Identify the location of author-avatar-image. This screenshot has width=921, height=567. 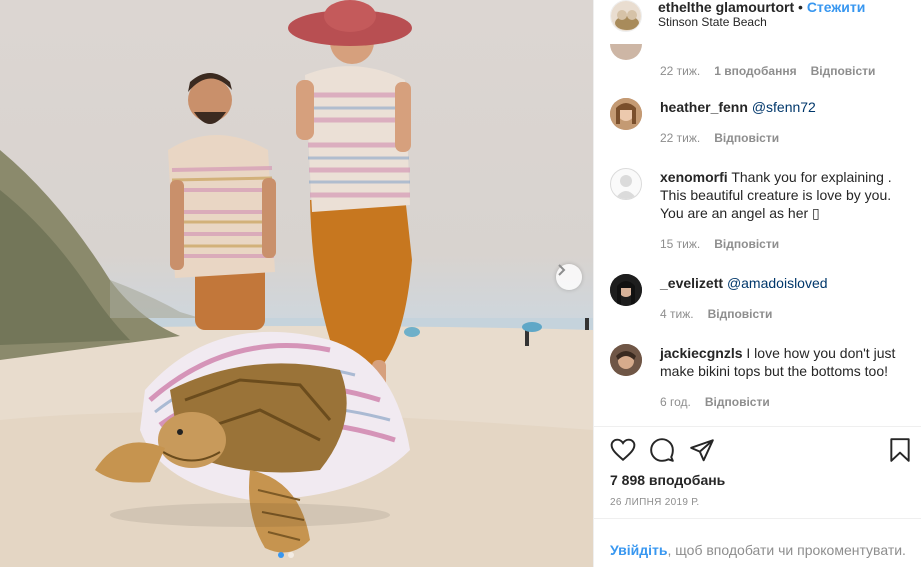
(626, 16).